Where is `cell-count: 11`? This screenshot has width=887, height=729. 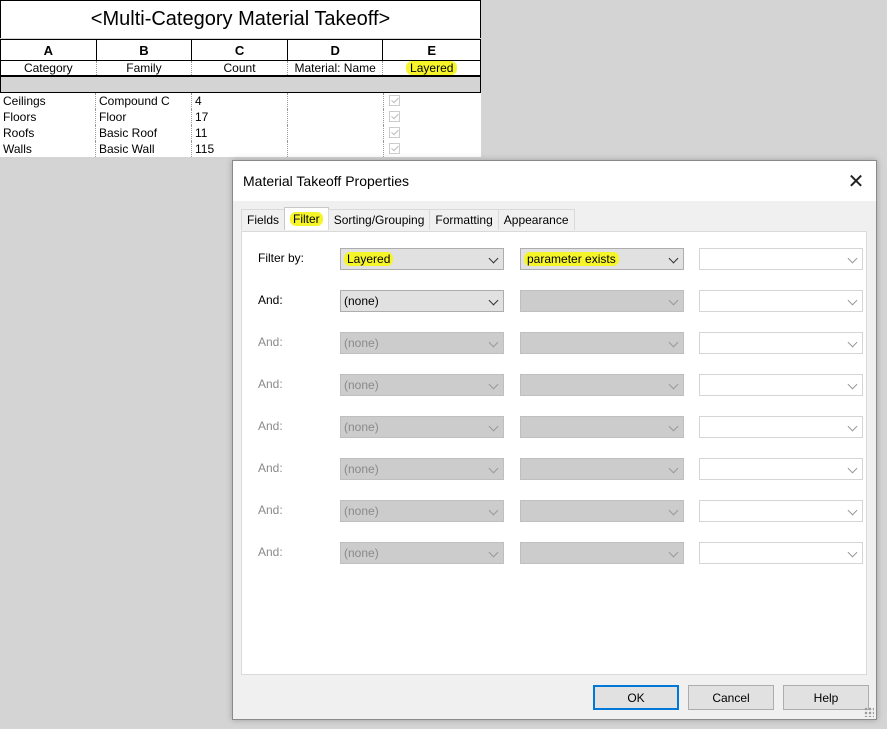
cell-count: 11 is located at coordinates (240, 133).